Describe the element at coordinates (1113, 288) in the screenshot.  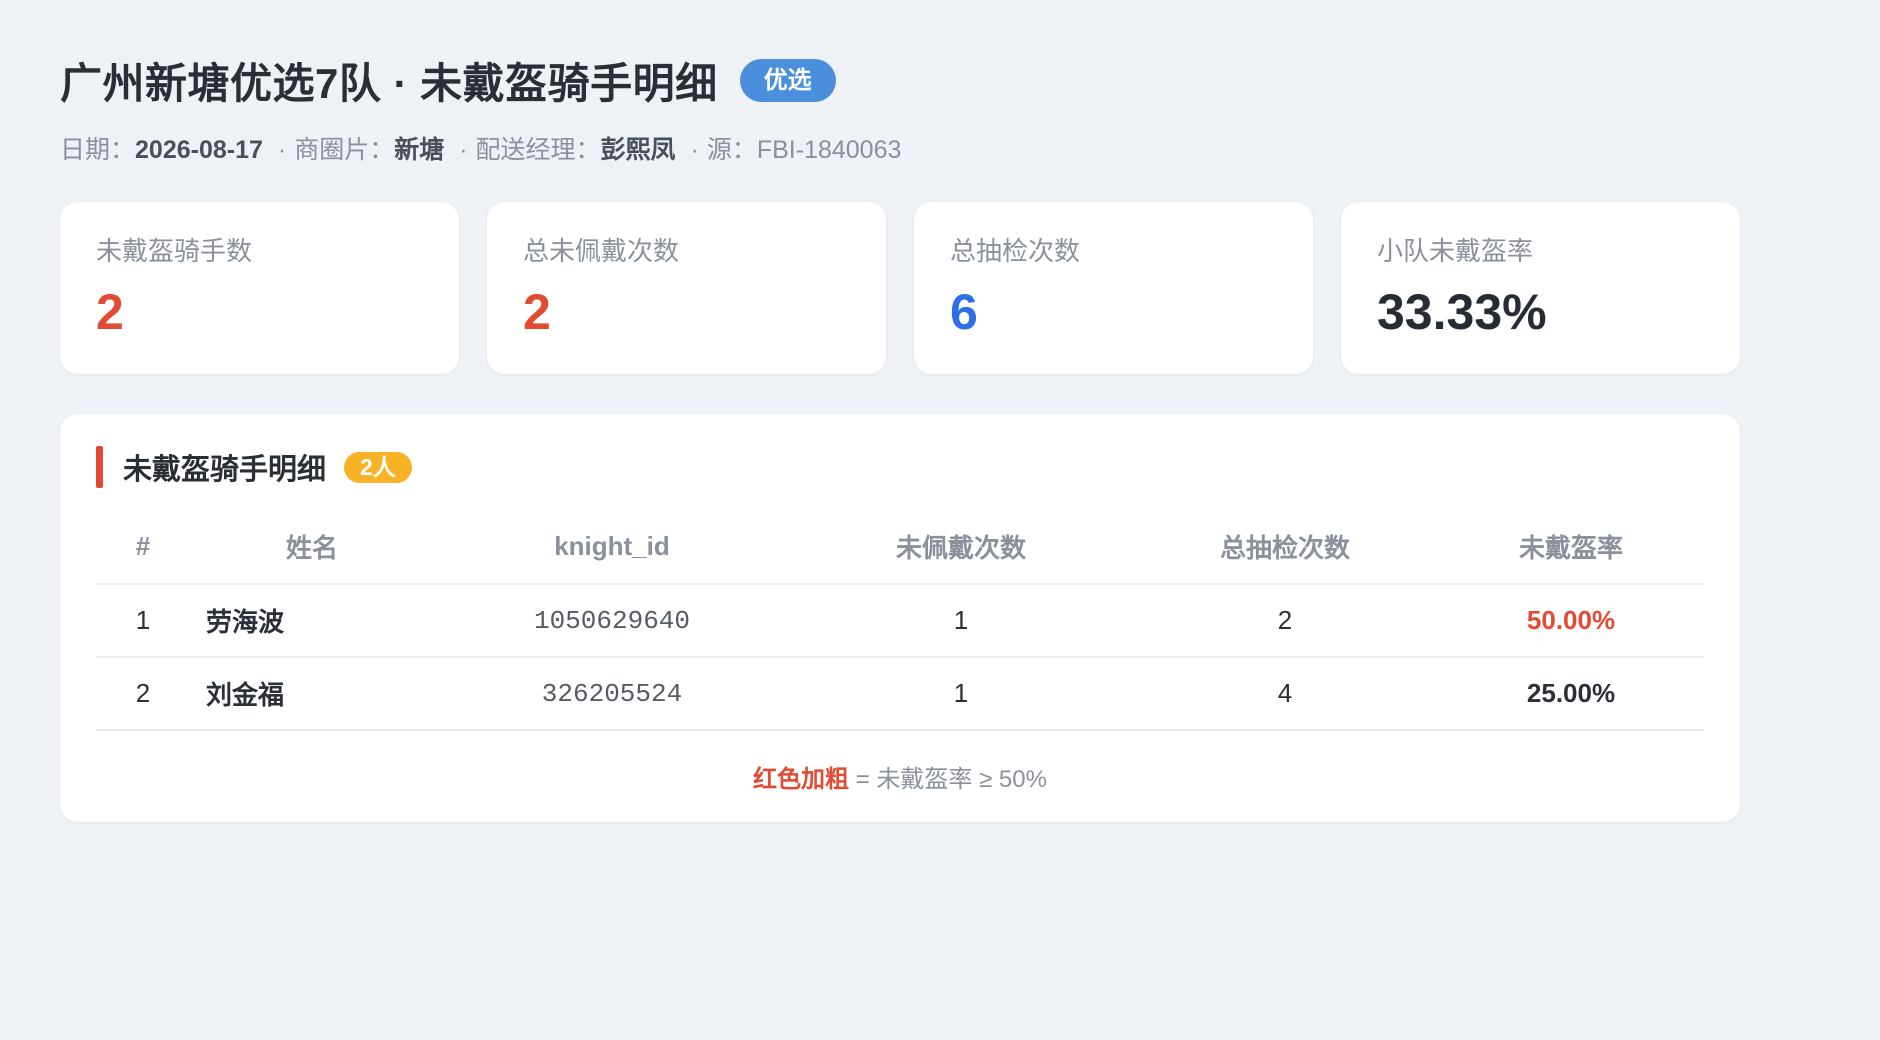
I see `stat-card-total-checks: 总抽检次数 6` at that location.